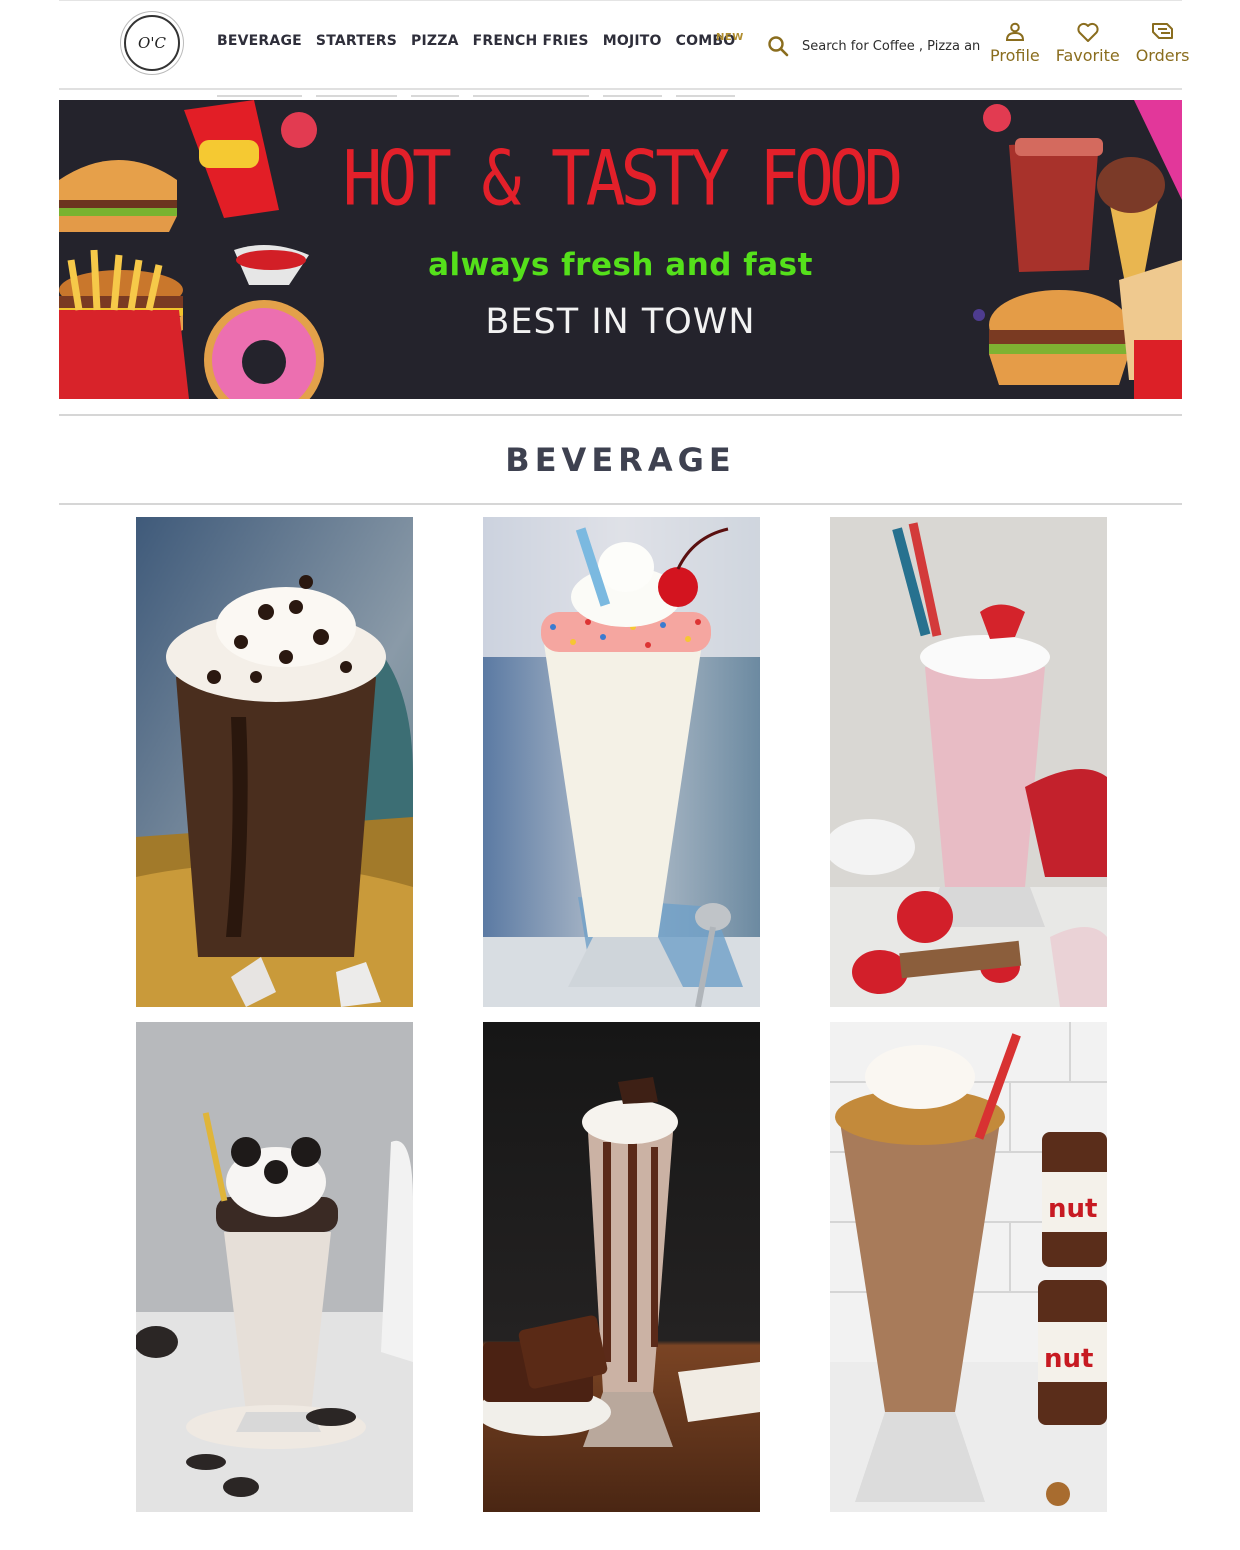  What do you see at coordinates (623, 178) in the screenshot?
I see `banner-headline: HOT & TASTY FOOD` at bounding box center [623, 178].